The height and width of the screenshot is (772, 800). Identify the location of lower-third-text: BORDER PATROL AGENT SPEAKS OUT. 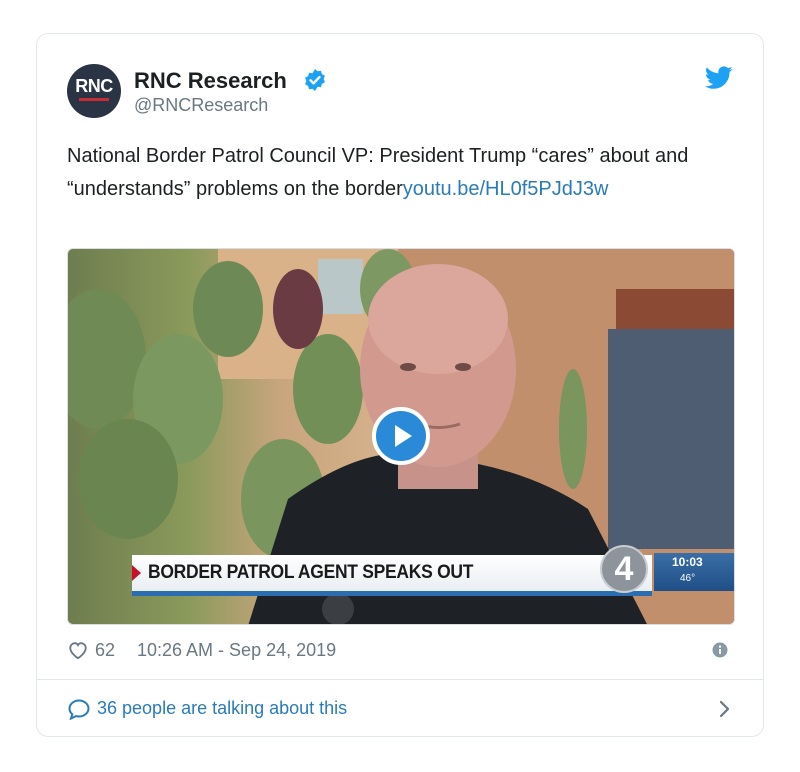
(311, 572).